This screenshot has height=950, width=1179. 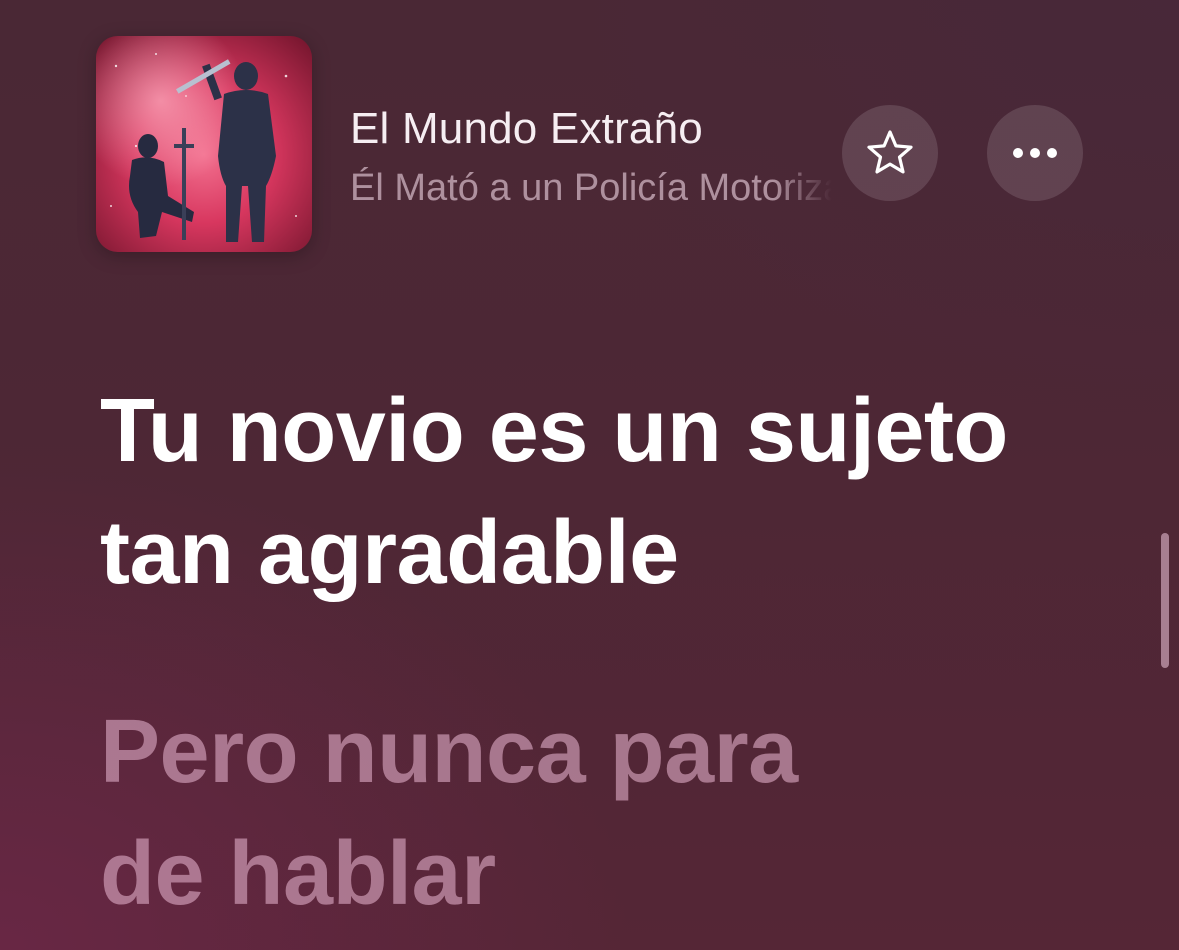 What do you see at coordinates (526, 129) in the screenshot?
I see `song-title: El Mundo Extraño` at bounding box center [526, 129].